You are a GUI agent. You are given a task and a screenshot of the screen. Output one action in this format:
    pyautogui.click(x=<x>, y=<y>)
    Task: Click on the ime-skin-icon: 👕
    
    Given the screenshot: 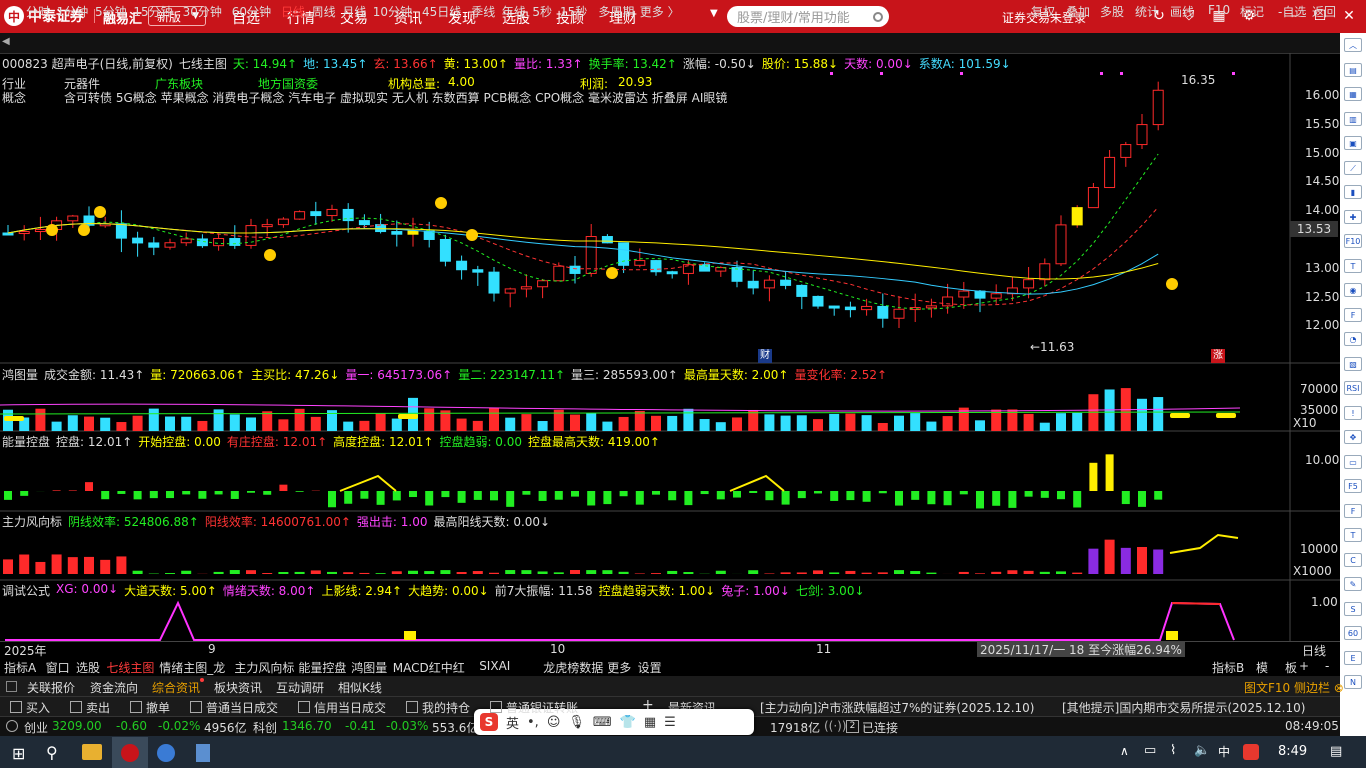 What is the action you would take?
    pyautogui.click(x=628, y=722)
    